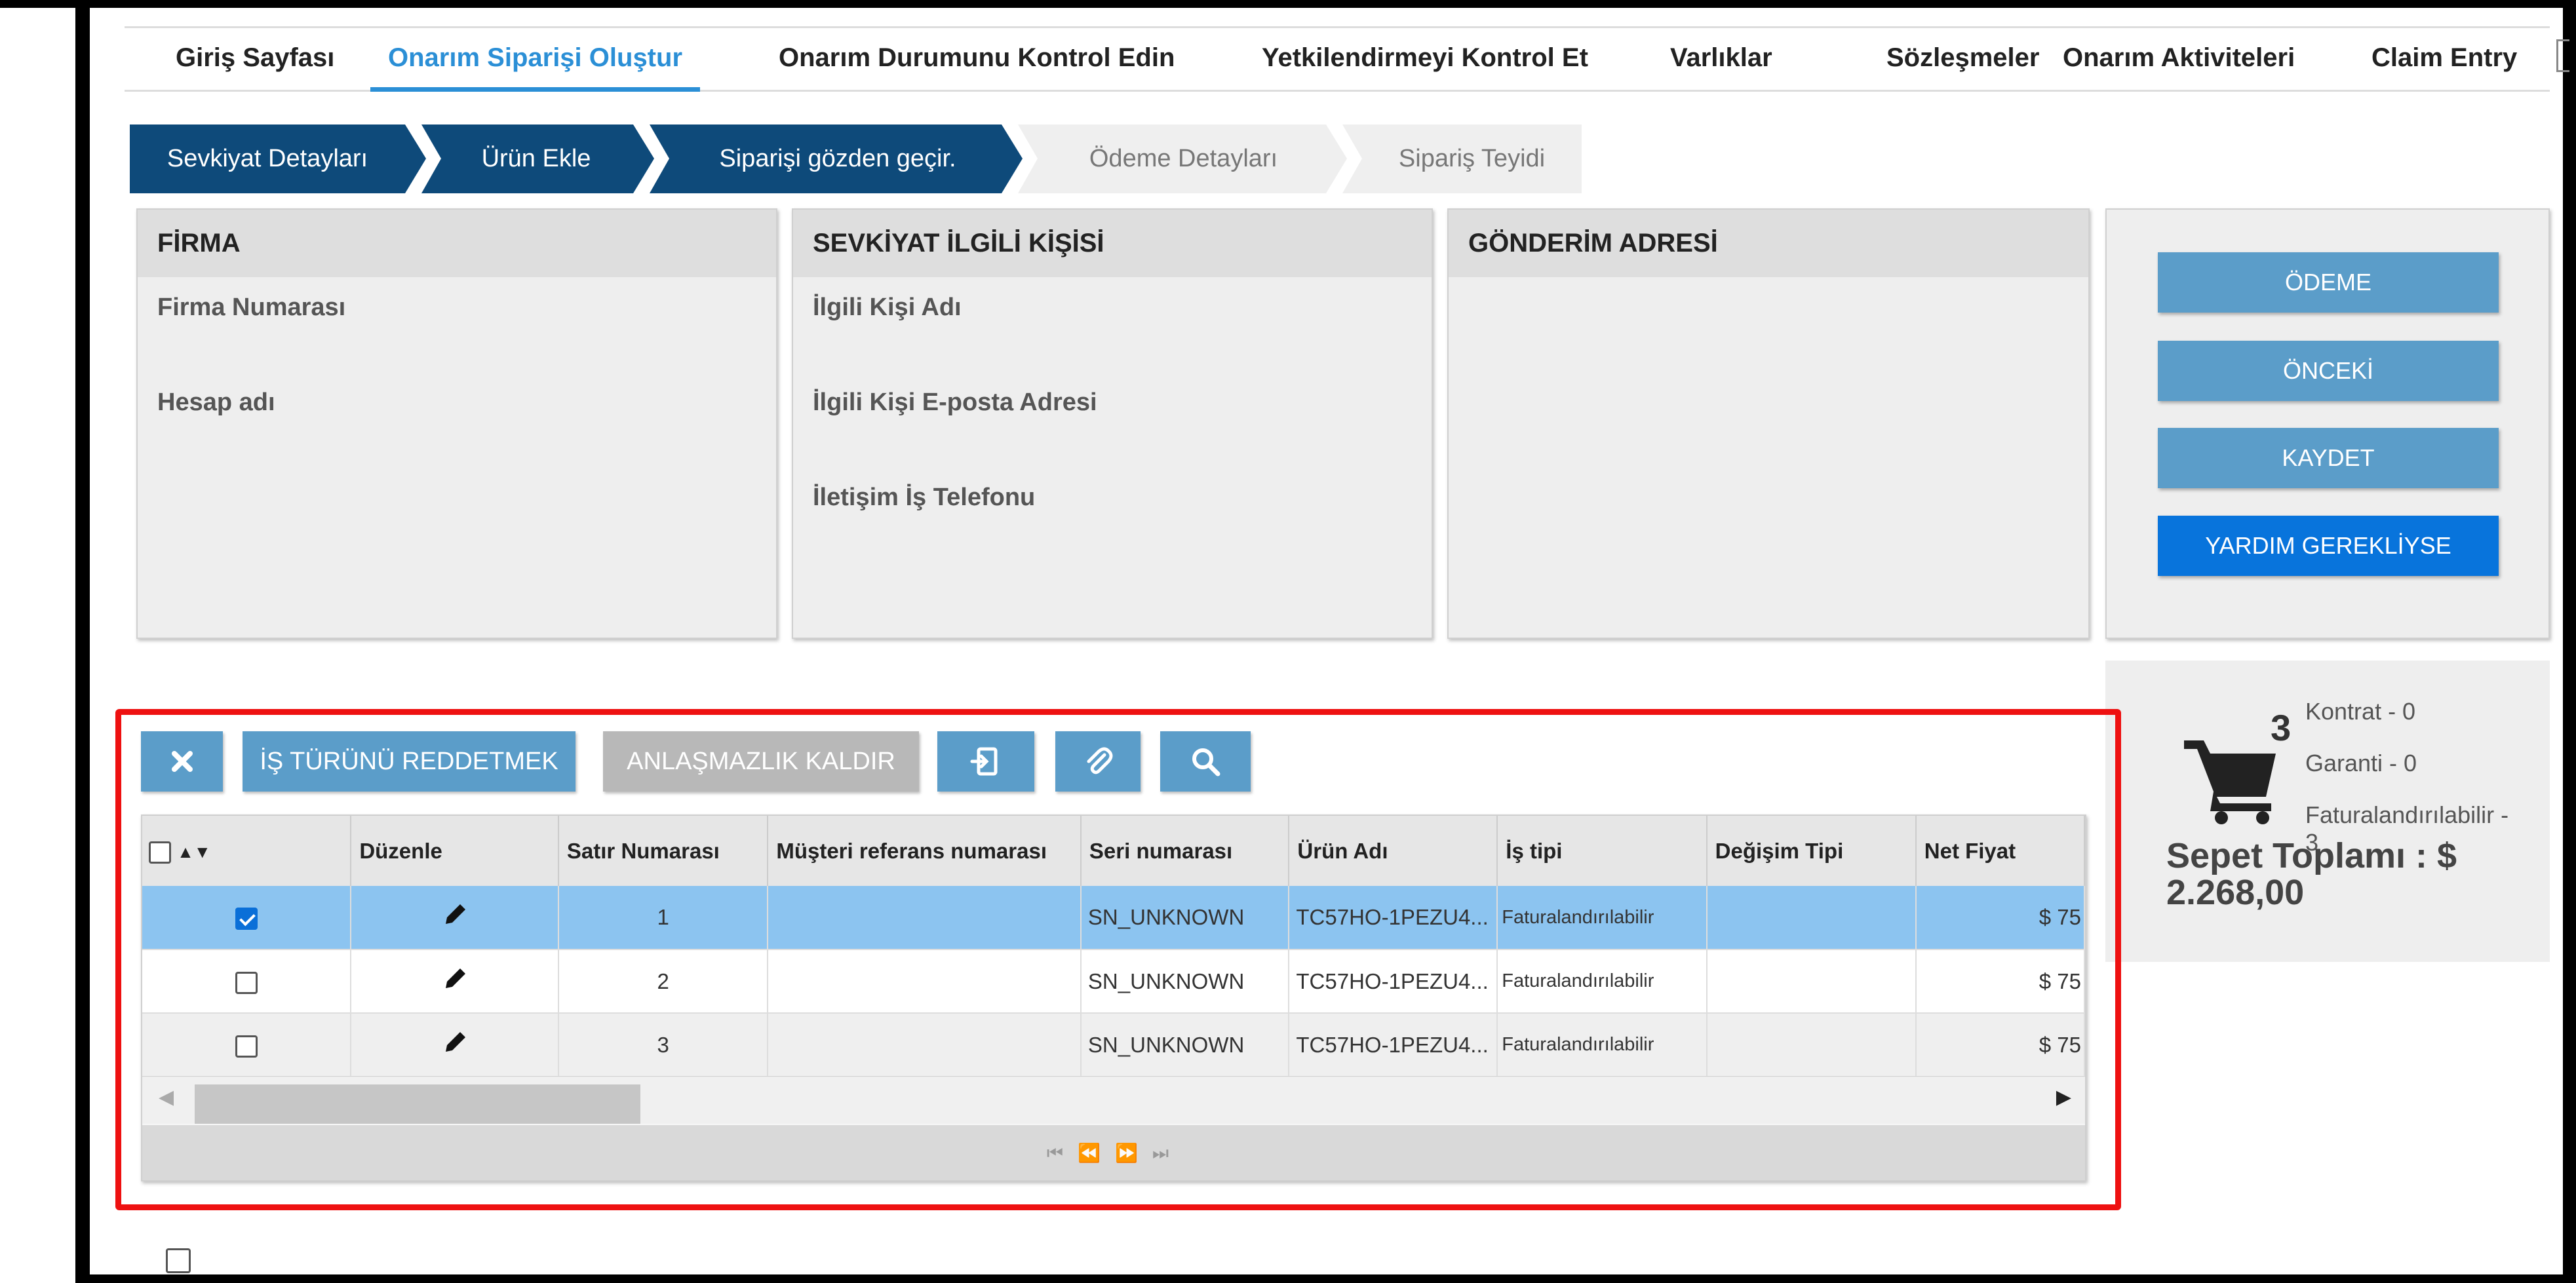  What do you see at coordinates (1393, 851) in the screenshot?
I see `col-product-name: Ürün Adı` at bounding box center [1393, 851].